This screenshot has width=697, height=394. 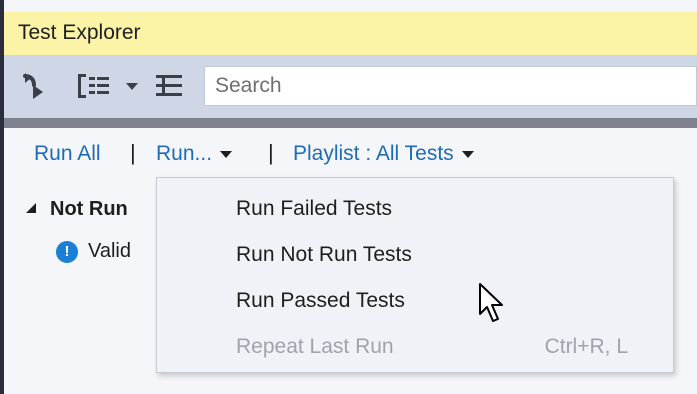 What do you see at coordinates (314, 209) in the screenshot?
I see `menu-item-run-failed: Run Failed Tests` at bounding box center [314, 209].